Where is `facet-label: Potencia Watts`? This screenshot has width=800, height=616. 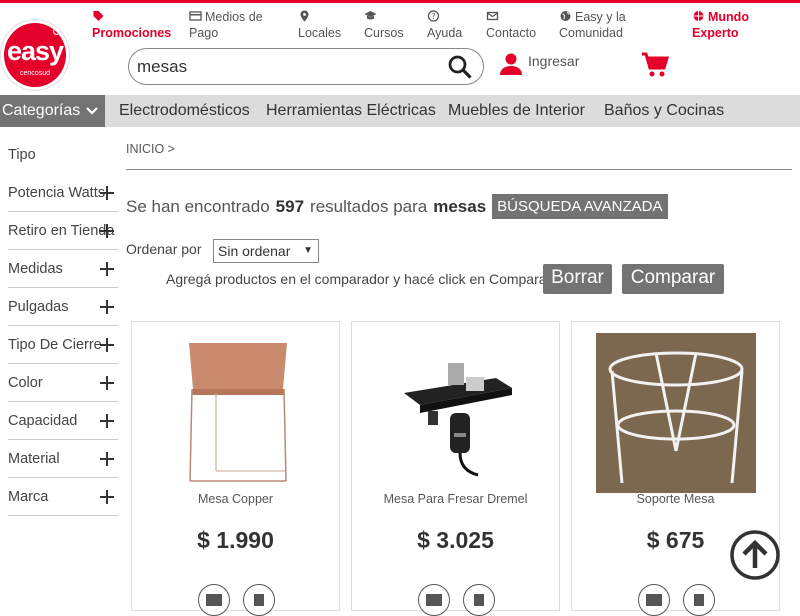 facet-label: Potencia Watts is located at coordinates (56, 193).